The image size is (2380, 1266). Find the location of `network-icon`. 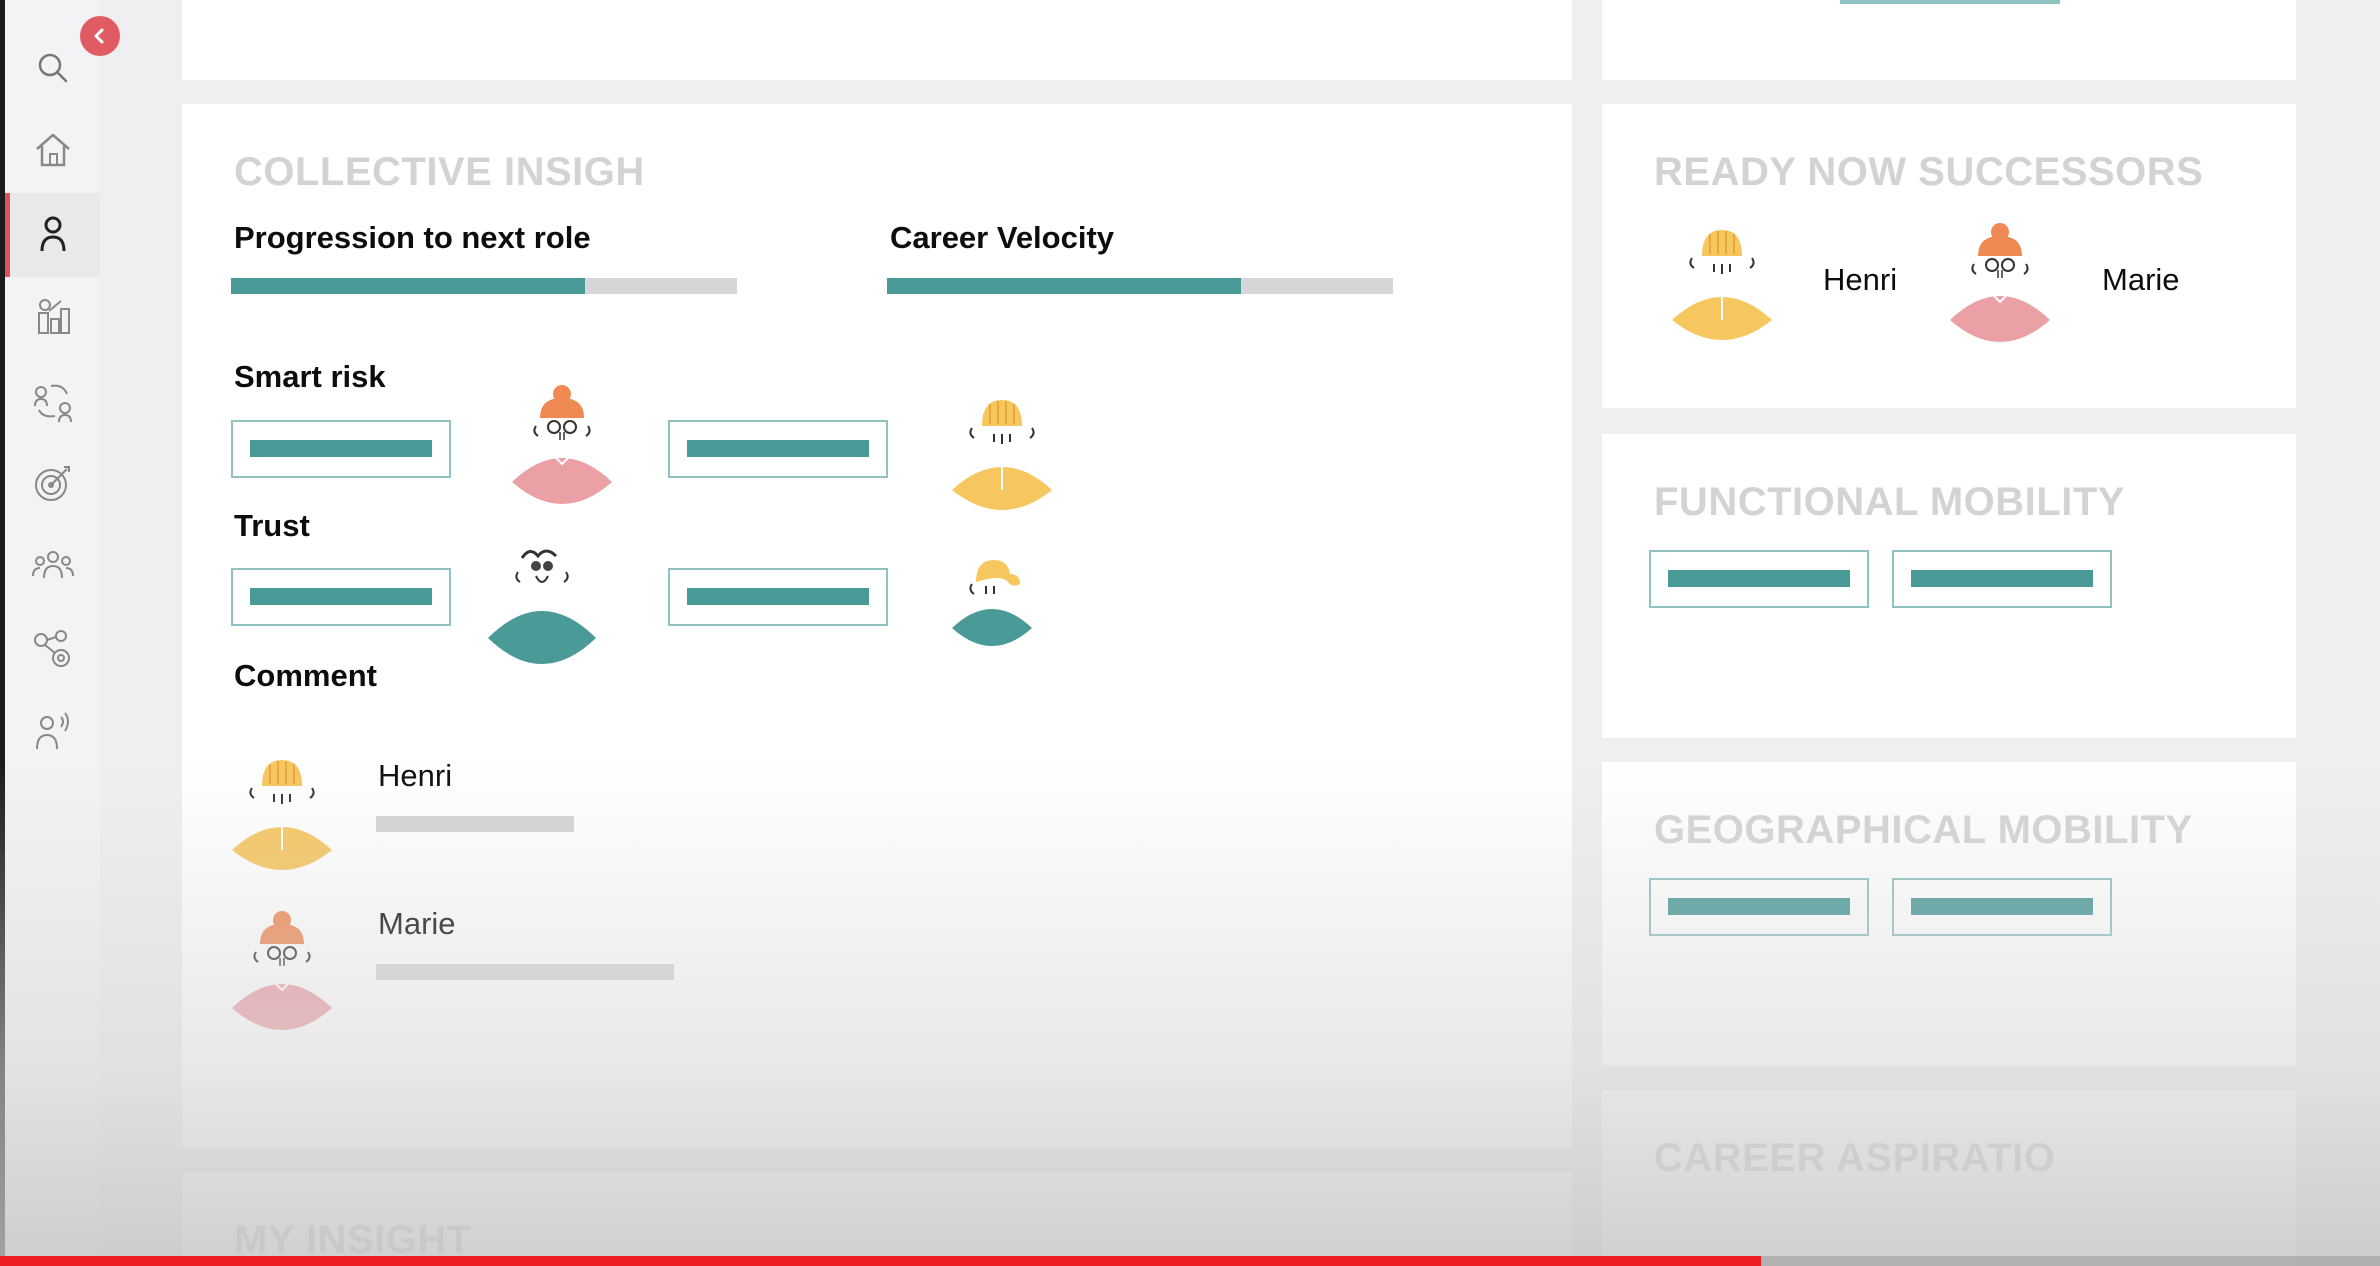

network-icon is located at coordinates (53, 648).